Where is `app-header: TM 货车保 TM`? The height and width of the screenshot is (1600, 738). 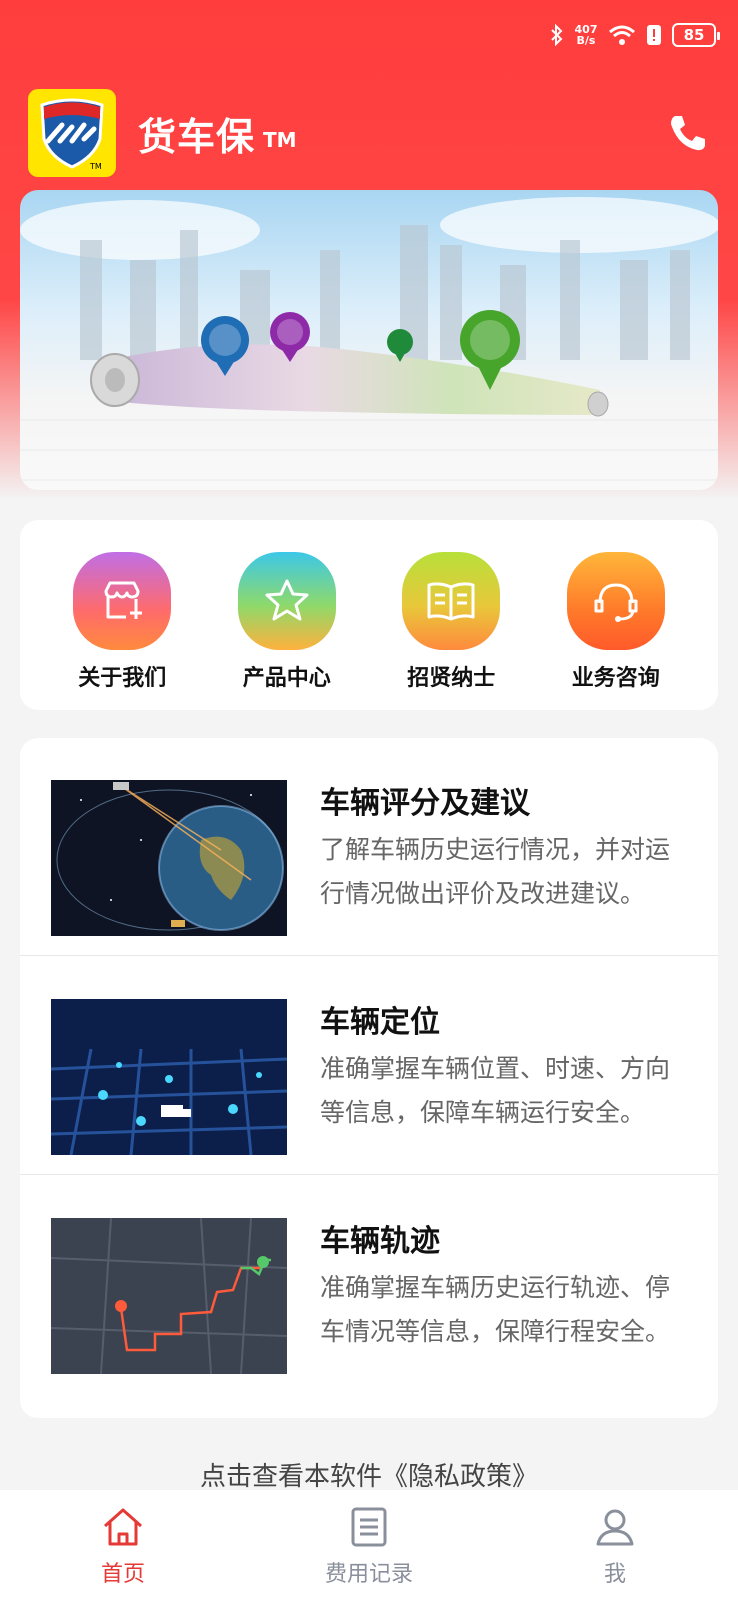 app-header: TM 货车保 TM is located at coordinates (369, 133).